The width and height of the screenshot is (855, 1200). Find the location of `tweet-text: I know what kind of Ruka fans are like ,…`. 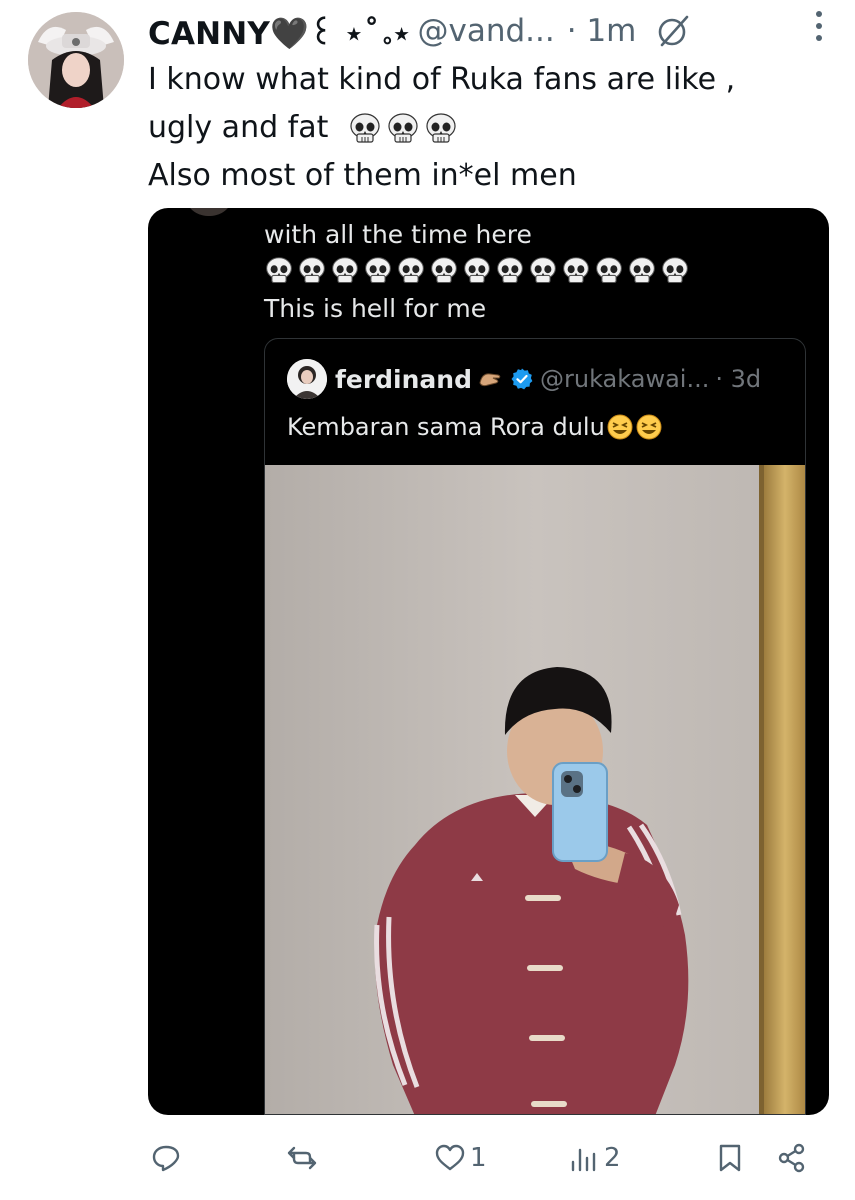

tweet-text: I know what kind of Ruka fans are like ,… is located at coordinates (488, 128).